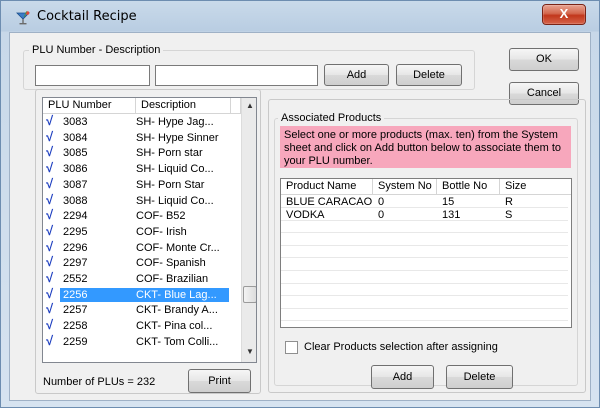  I want to click on close-icon: X, so click(564, 13).